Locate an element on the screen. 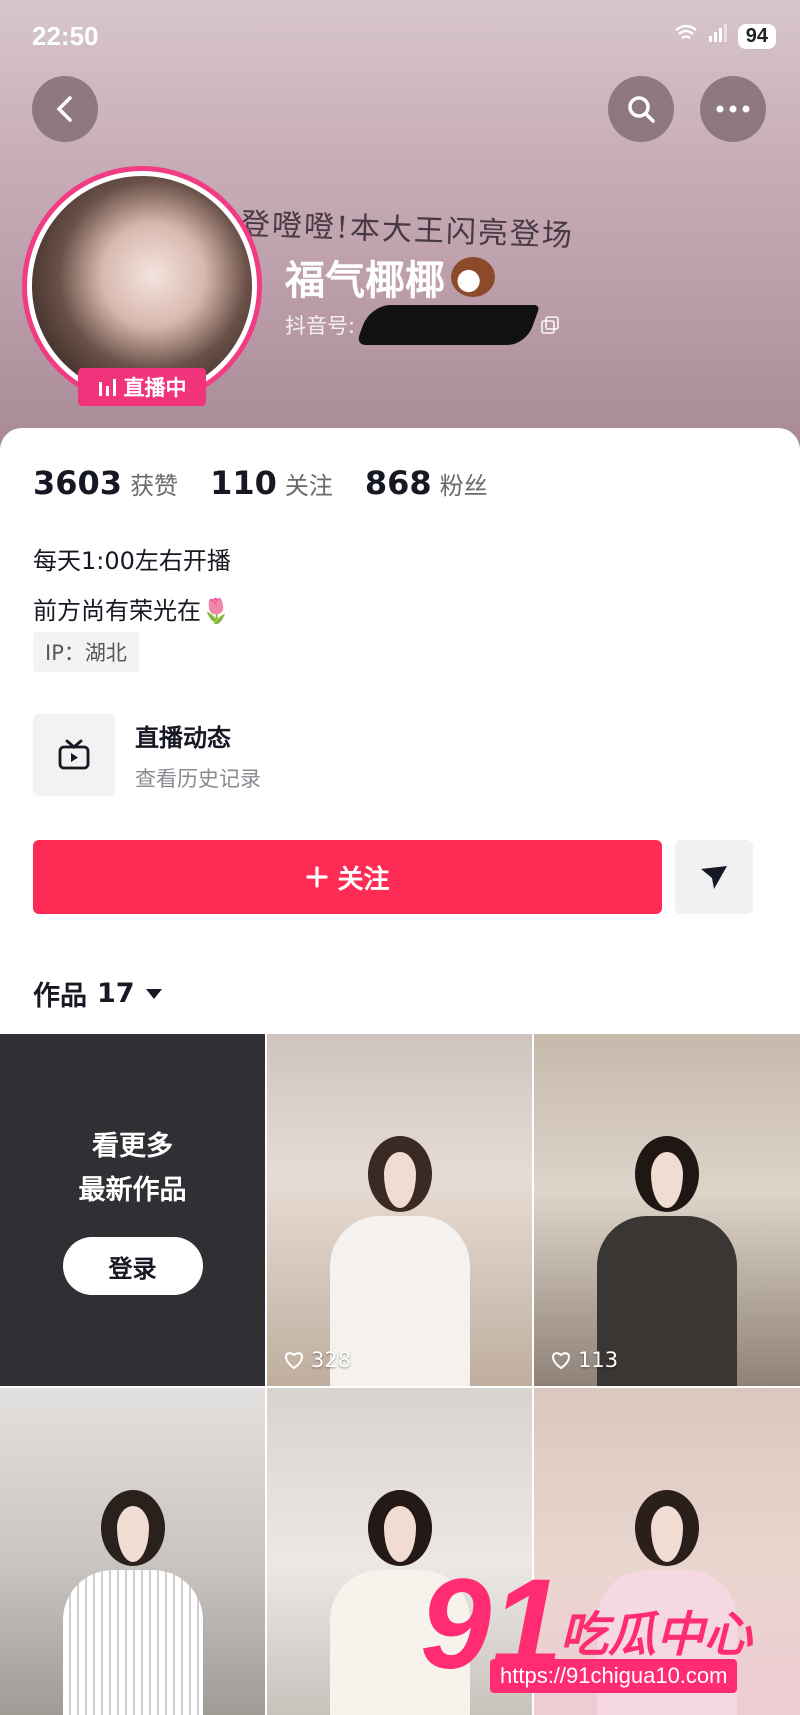 The width and height of the screenshot is (800, 1715). see-more-line-1: 看更多 is located at coordinates (132, 1146).